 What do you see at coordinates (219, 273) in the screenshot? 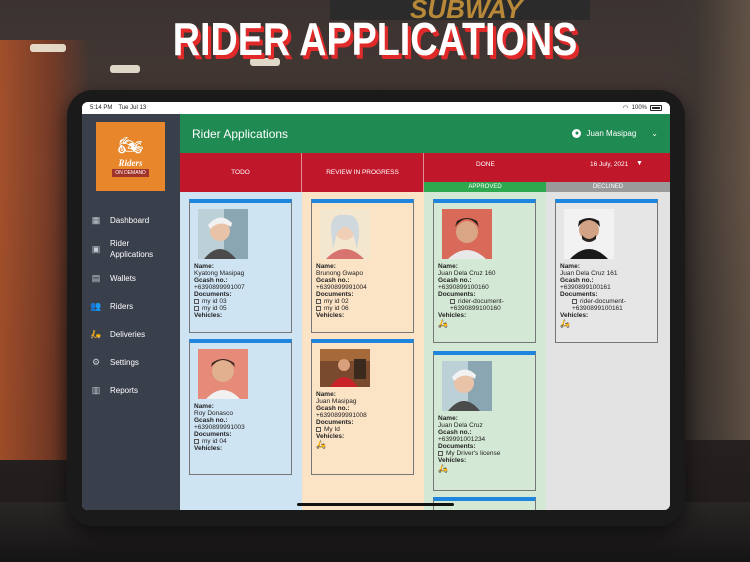
I see `rider-name: Kyatong Masipag` at bounding box center [219, 273].